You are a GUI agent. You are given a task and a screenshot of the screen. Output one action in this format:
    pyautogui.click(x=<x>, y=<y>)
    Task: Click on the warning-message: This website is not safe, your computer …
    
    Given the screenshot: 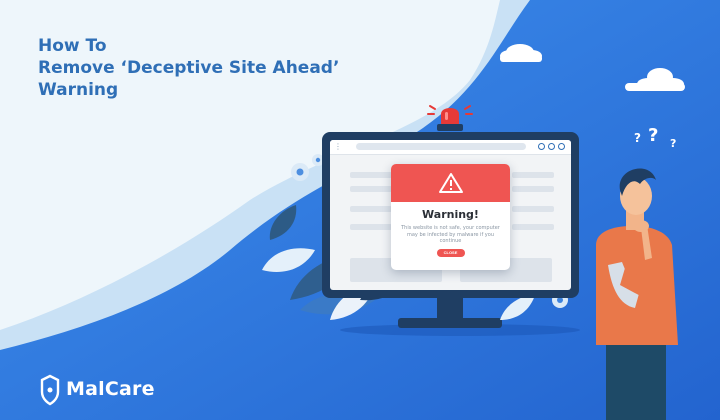 What is the action you would take?
    pyautogui.click(x=450, y=234)
    